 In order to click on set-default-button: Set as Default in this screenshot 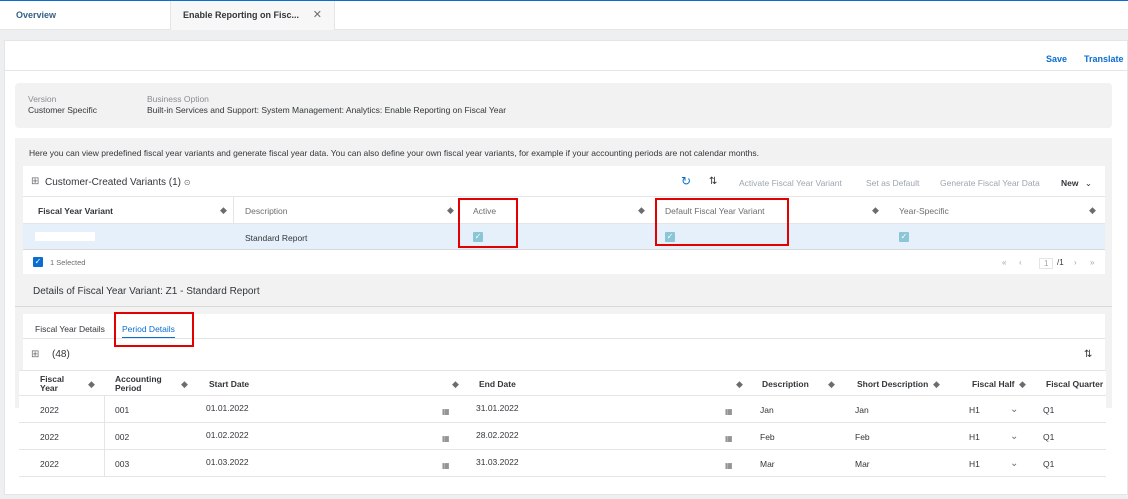, I will do `click(892, 183)`.